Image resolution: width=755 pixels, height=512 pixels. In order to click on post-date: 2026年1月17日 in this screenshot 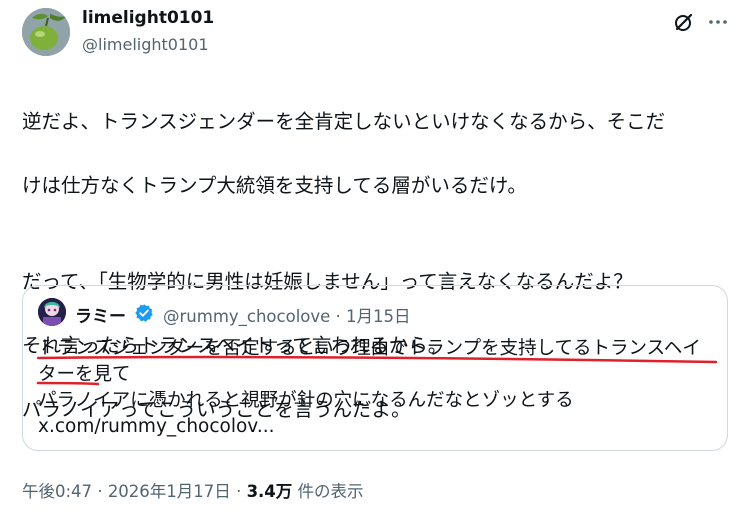, I will do `click(169, 491)`.